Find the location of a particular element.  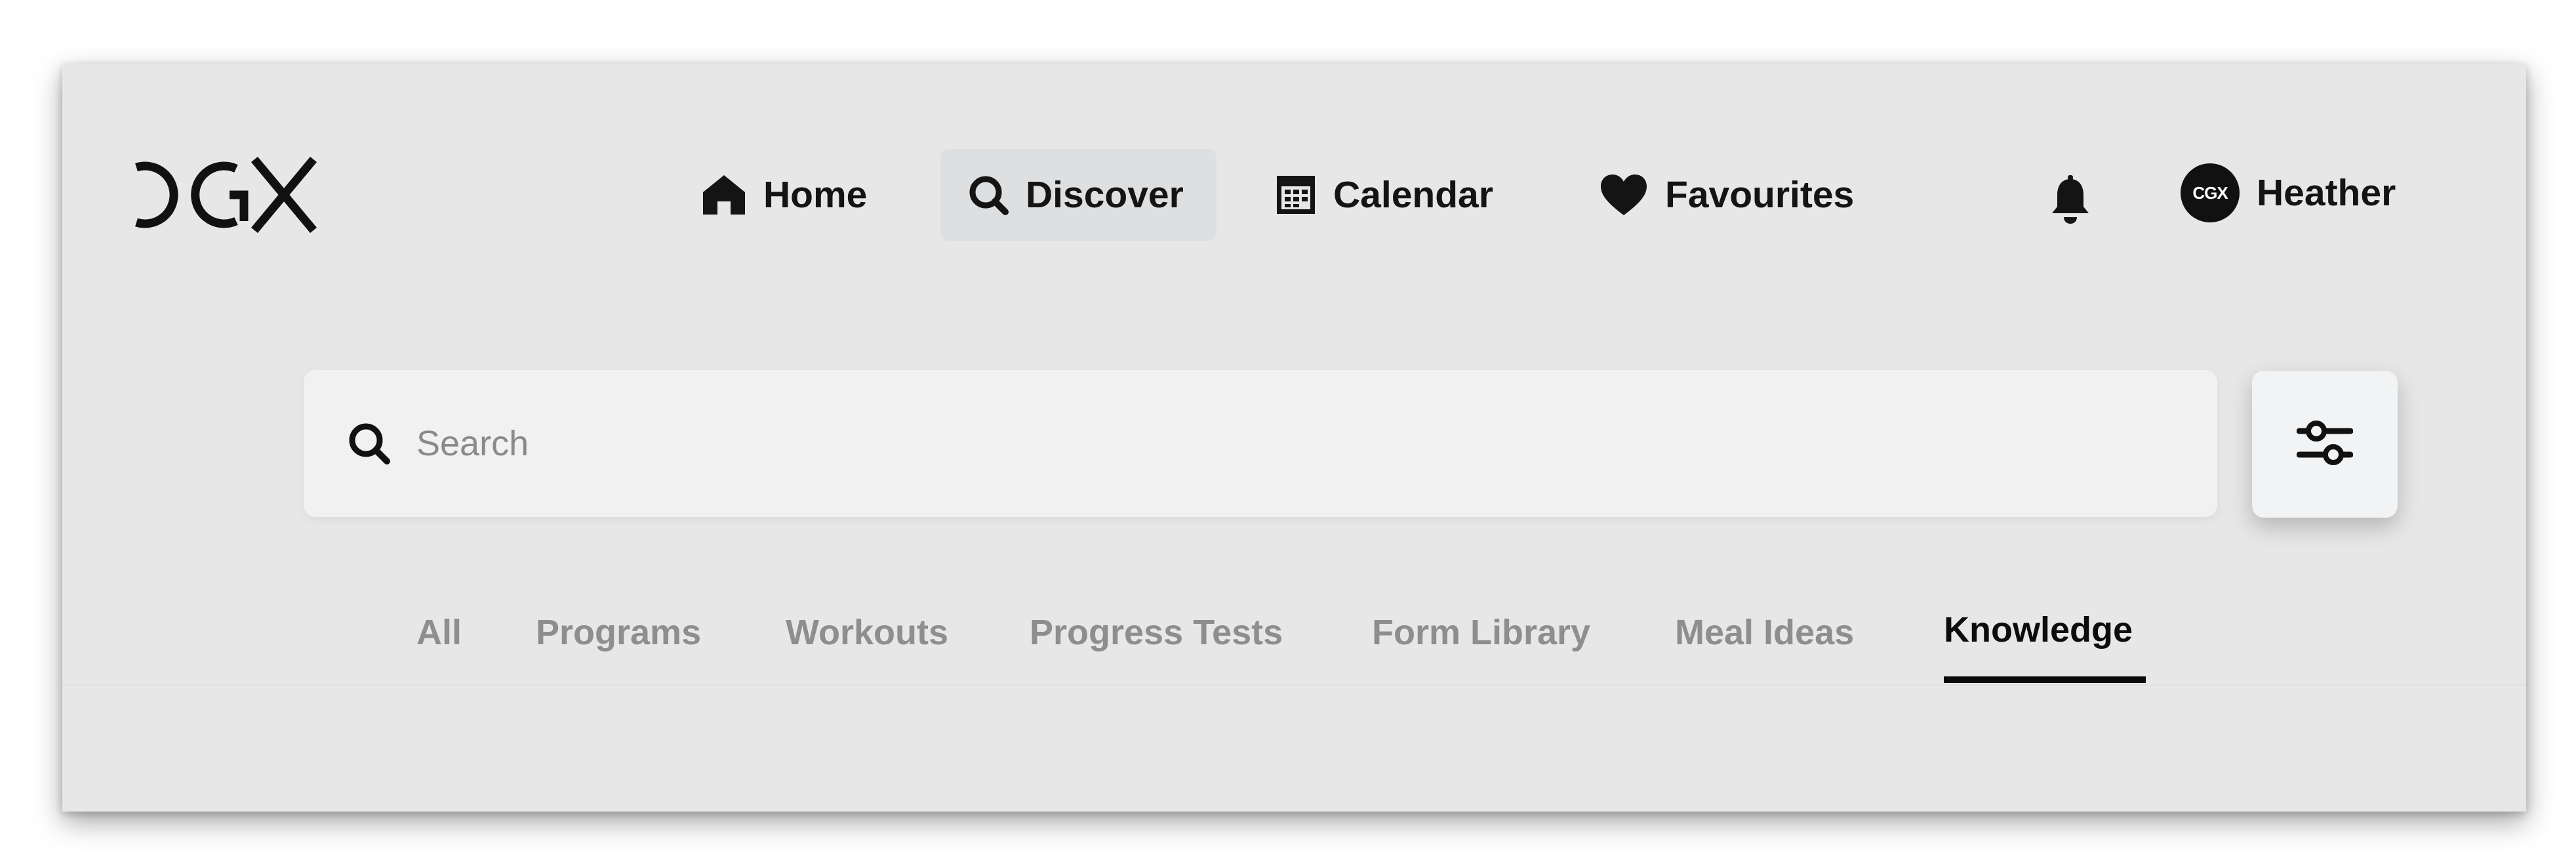

nav-discover-label: Discover is located at coordinates (1105, 195).